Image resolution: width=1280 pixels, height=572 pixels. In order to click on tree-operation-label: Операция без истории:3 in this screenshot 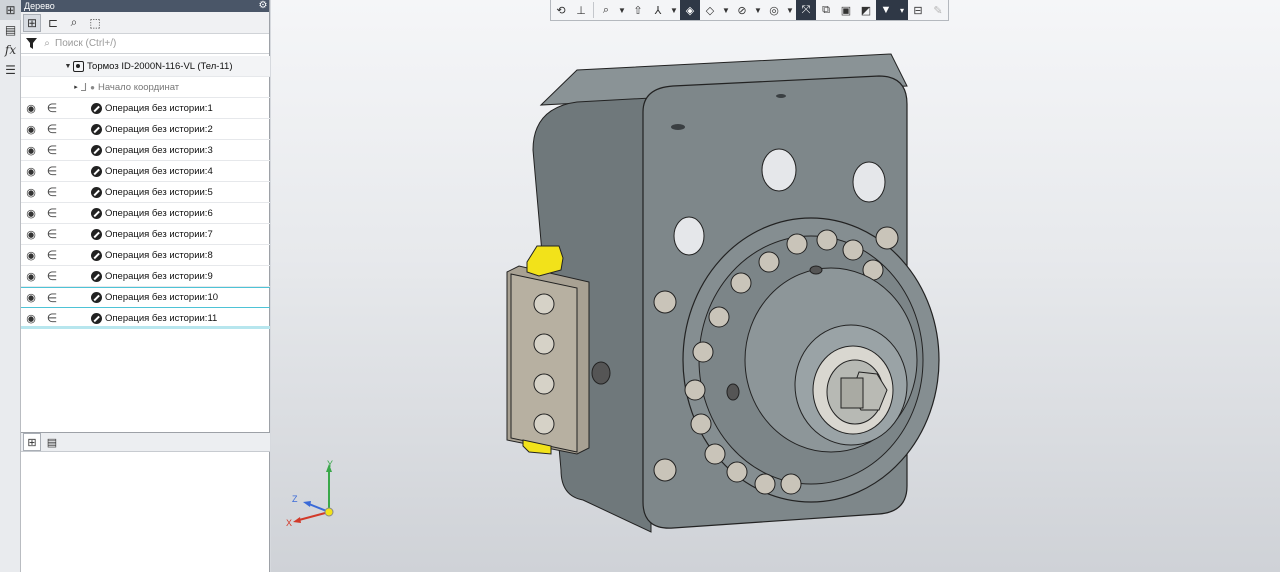, I will do `click(159, 150)`.